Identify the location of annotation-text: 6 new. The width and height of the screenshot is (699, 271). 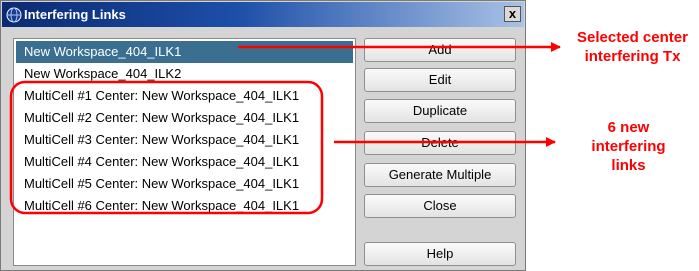
(628, 127).